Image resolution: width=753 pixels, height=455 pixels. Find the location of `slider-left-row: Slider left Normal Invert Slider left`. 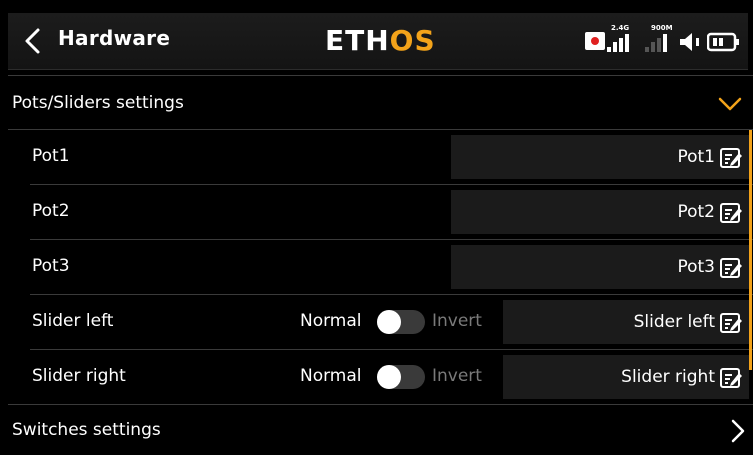

slider-left-row: Slider left Normal Invert Slider left is located at coordinates (391, 322).